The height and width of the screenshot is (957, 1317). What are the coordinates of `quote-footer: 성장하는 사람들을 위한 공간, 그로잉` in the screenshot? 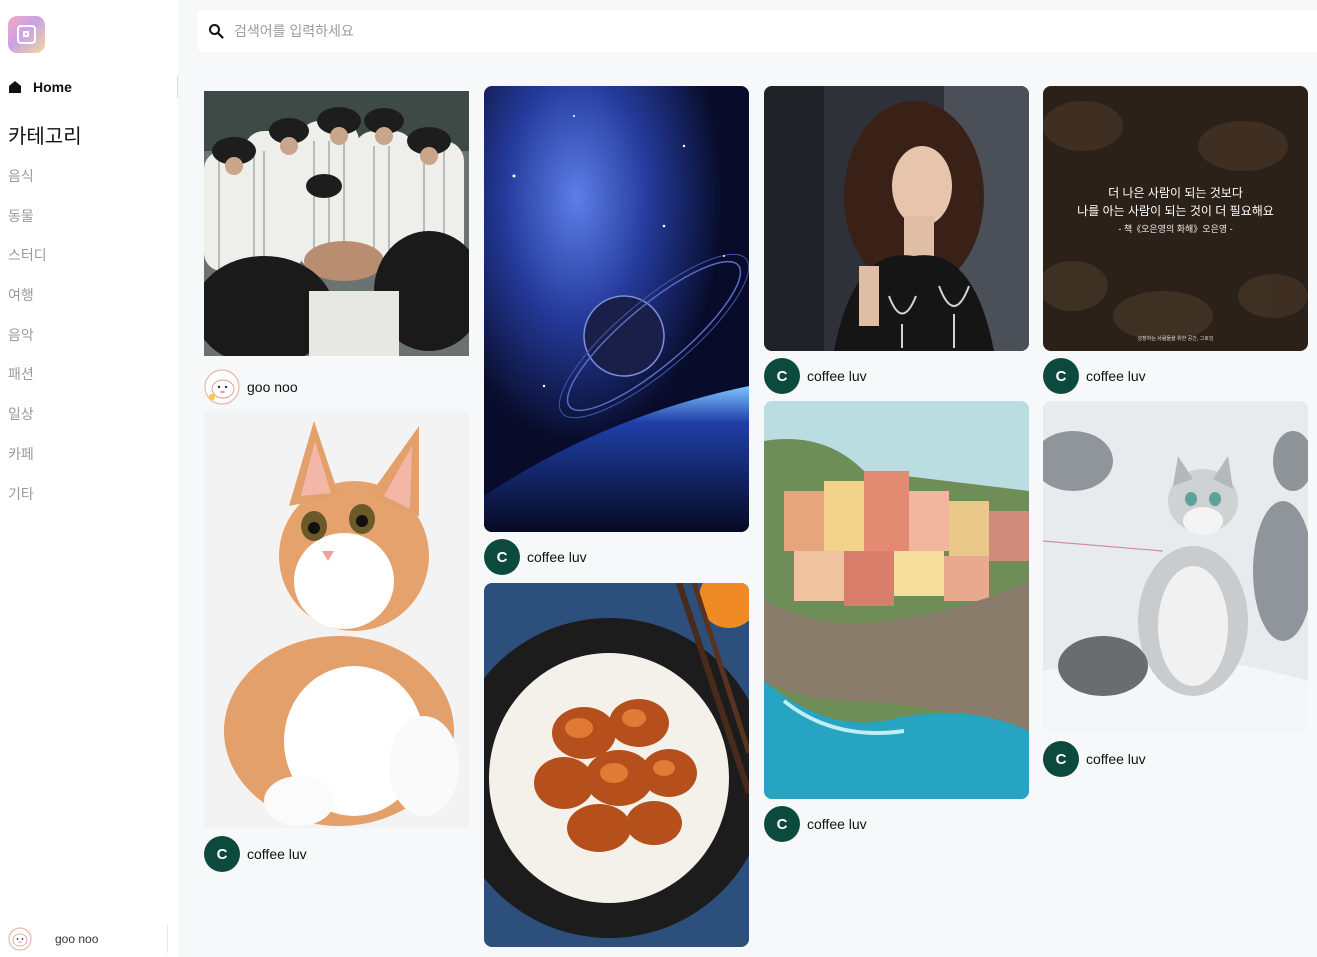 It's located at (1175, 339).